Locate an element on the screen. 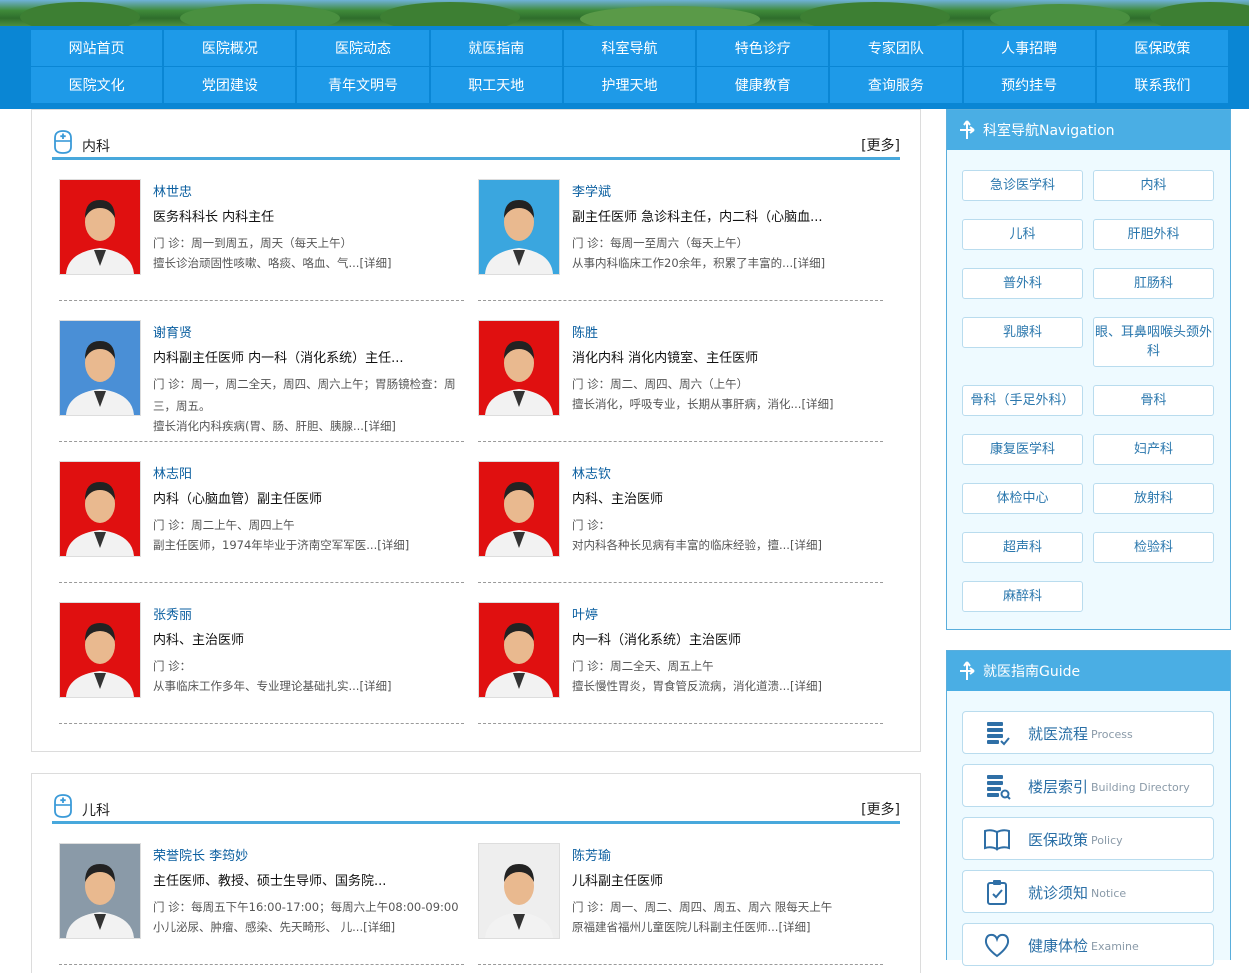 This screenshot has width=1249, height=973. dept-link: 内科 is located at coordinates (1153, 185).